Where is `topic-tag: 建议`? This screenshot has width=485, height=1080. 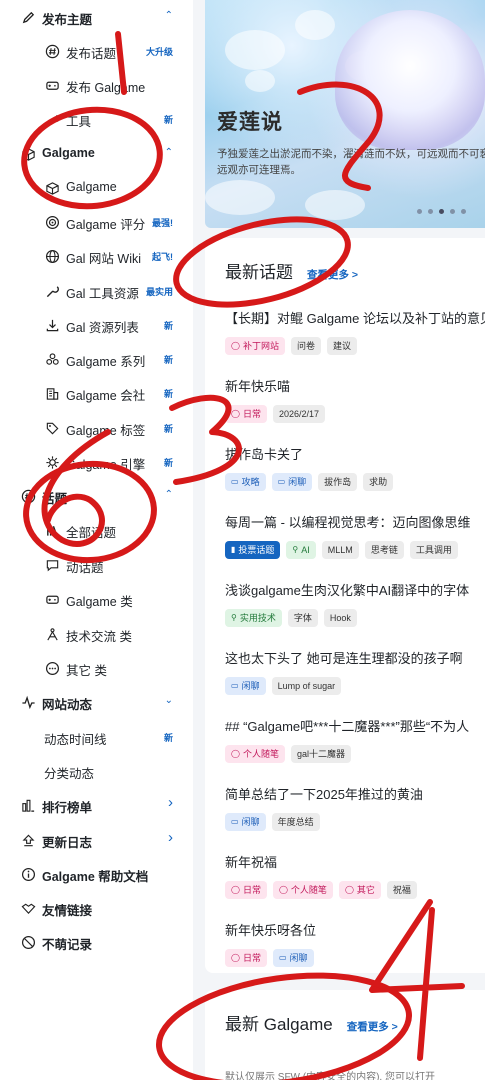
topic-tag: 建议 is located at coordinates (341, 346).